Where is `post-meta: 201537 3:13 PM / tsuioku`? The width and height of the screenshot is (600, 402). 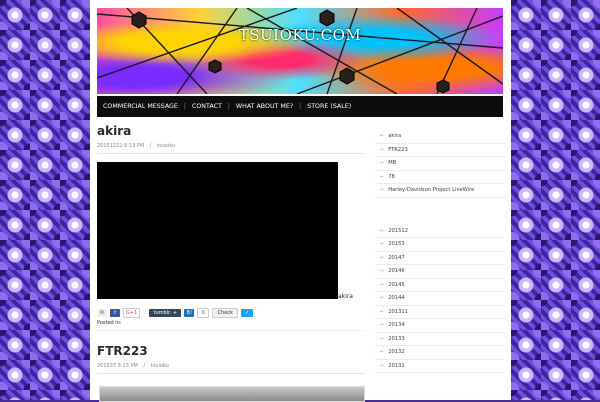
post-meta: 201537 3:13 PM / tsuioku is located at coordinates (231, 368).